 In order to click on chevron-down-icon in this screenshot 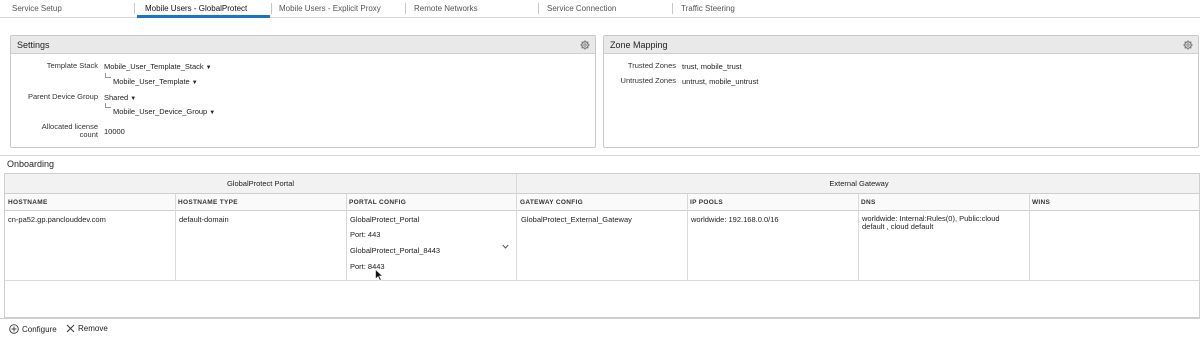, I will do `click(505, 246)`.